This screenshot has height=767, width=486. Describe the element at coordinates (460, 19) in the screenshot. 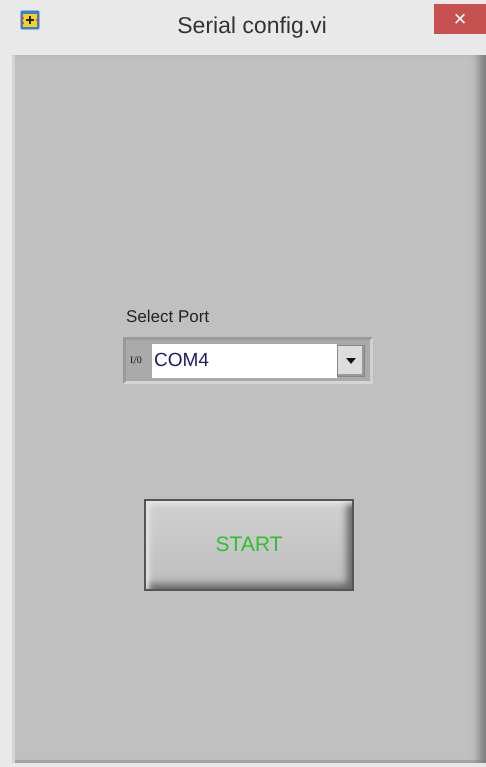

I see `close-button: ×` at that location.